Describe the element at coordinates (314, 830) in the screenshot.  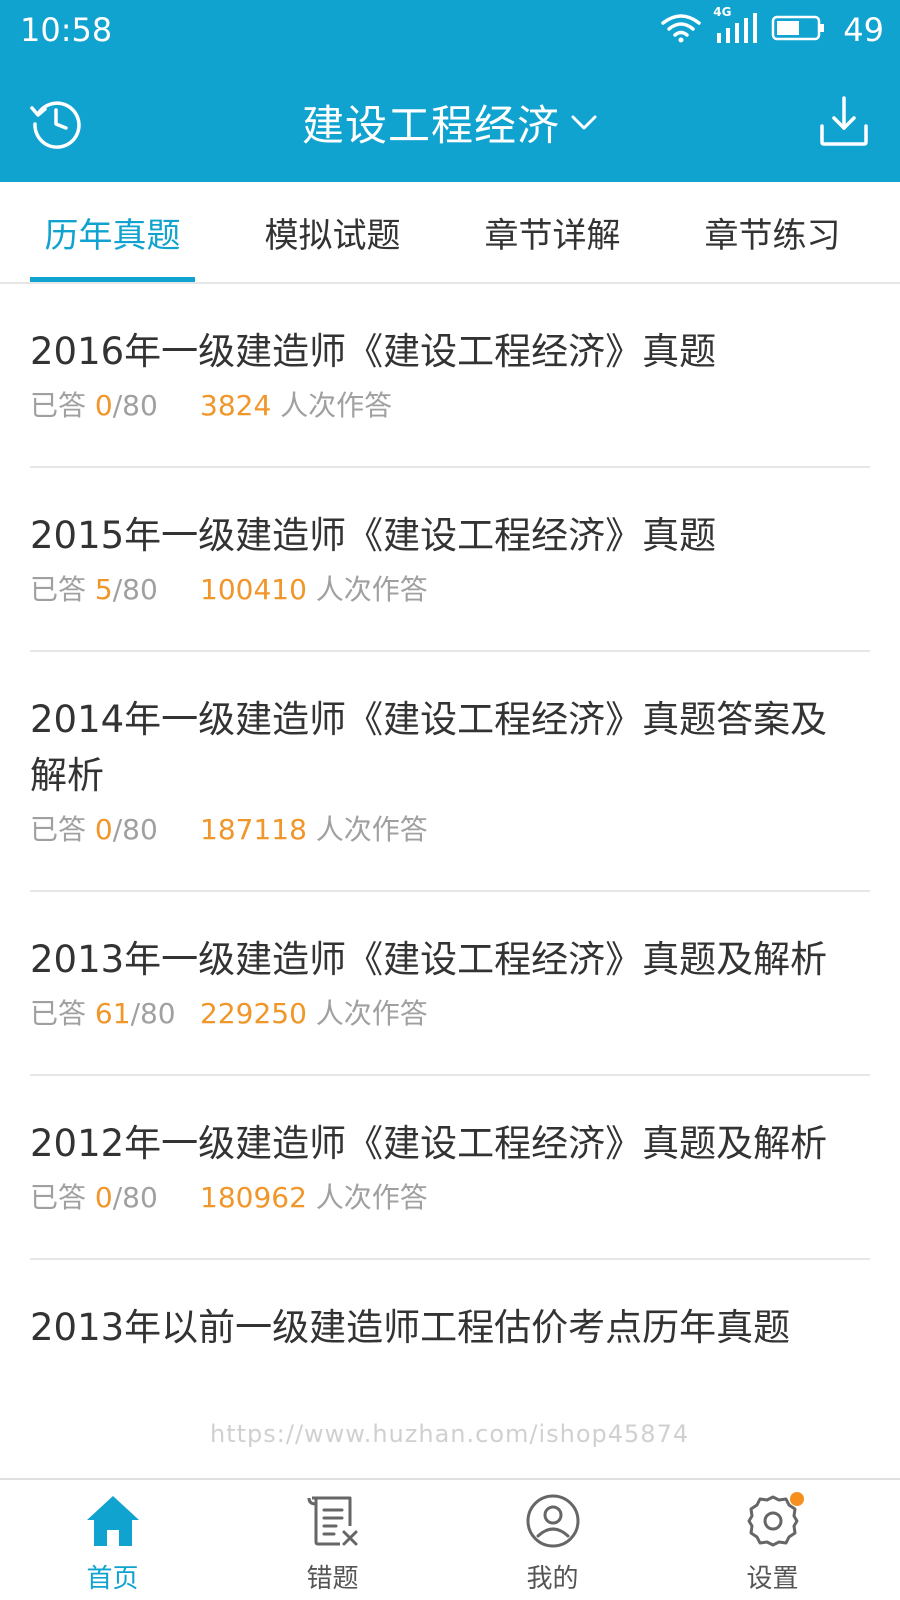
I see `attempts: 187118 人次作答` at that location.